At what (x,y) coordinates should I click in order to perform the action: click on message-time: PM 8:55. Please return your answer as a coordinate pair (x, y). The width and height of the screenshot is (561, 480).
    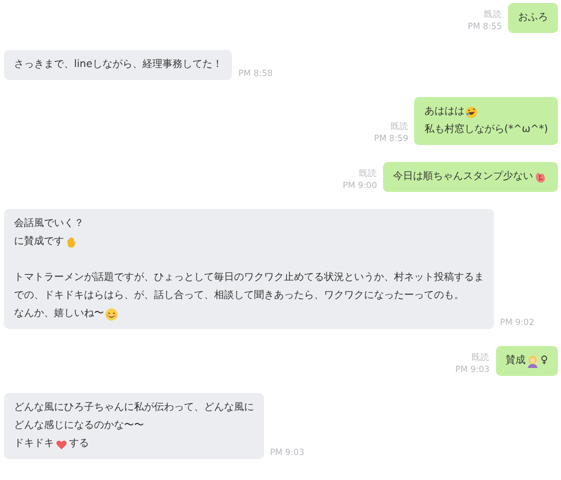
    Looking at the image, I should click on (485, 27).